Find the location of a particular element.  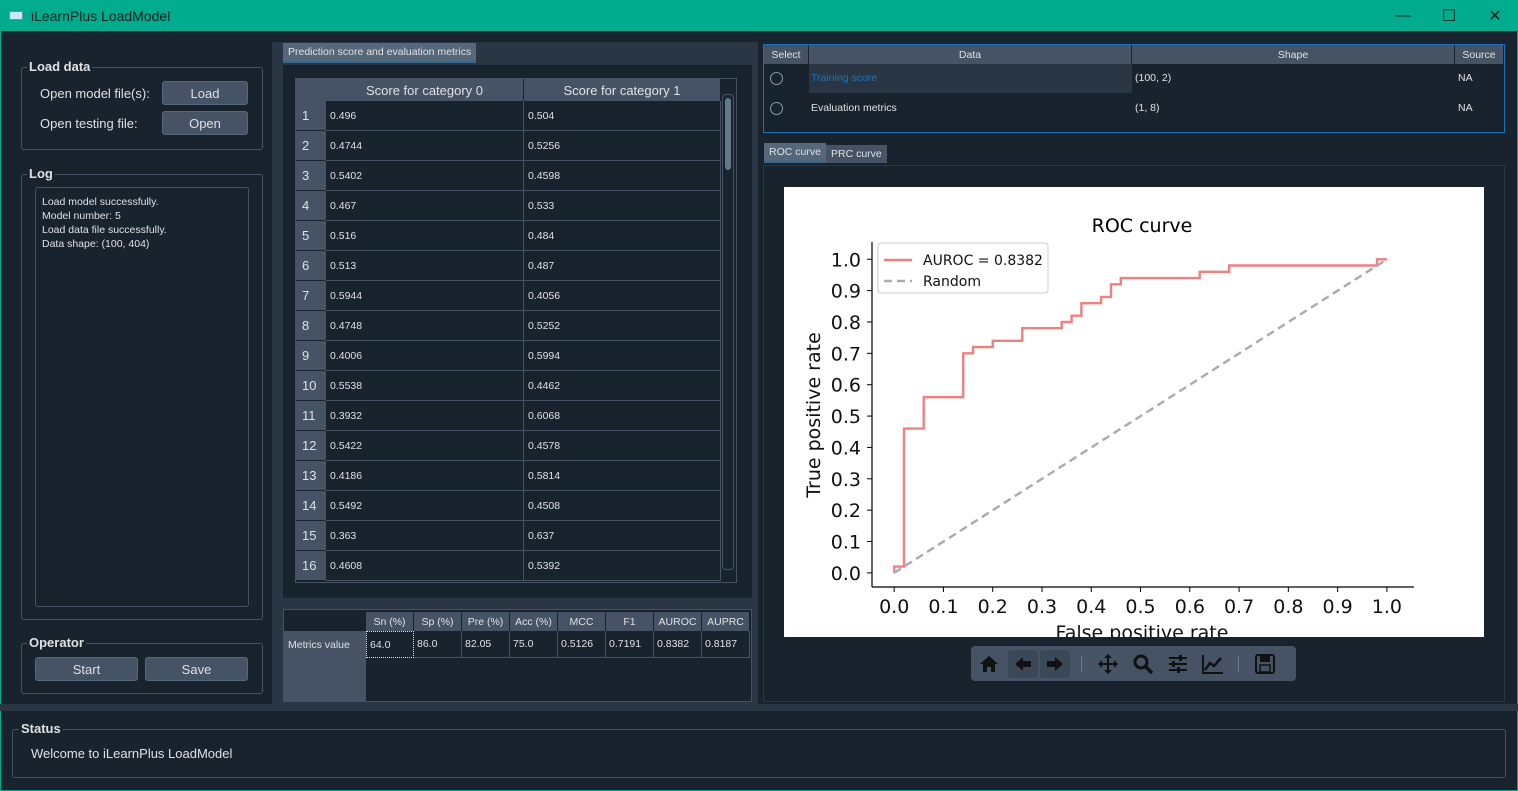

start-button: Start is located at coordinates (86, 669).